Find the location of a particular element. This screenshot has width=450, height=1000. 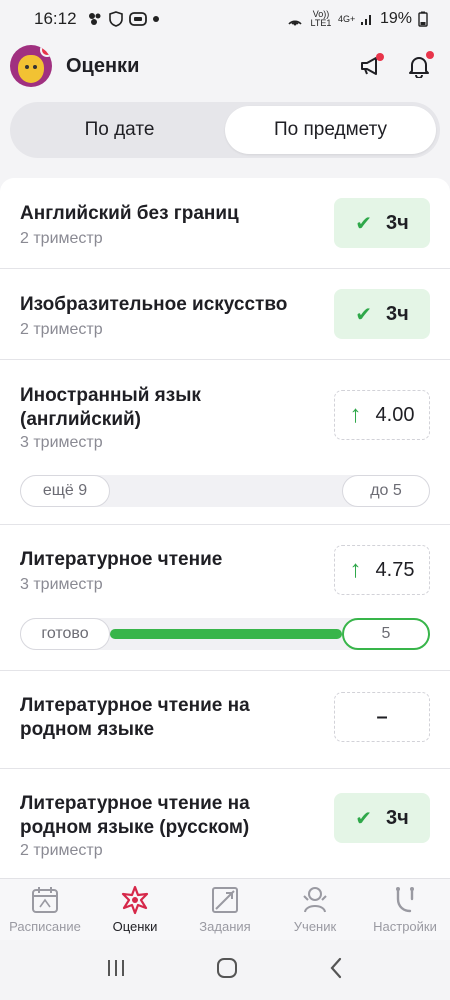

list-item: Литературное чтение на родном языке – is located at coordinates (225, 720).